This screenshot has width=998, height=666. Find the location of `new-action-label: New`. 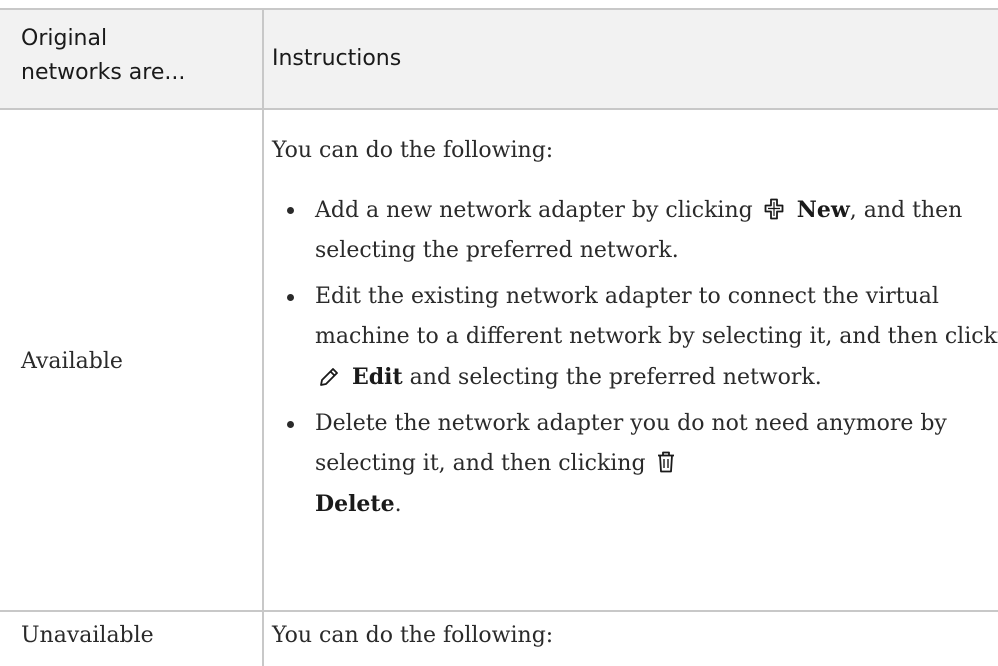

new-action-label: New is located at coordinates (823, 210).